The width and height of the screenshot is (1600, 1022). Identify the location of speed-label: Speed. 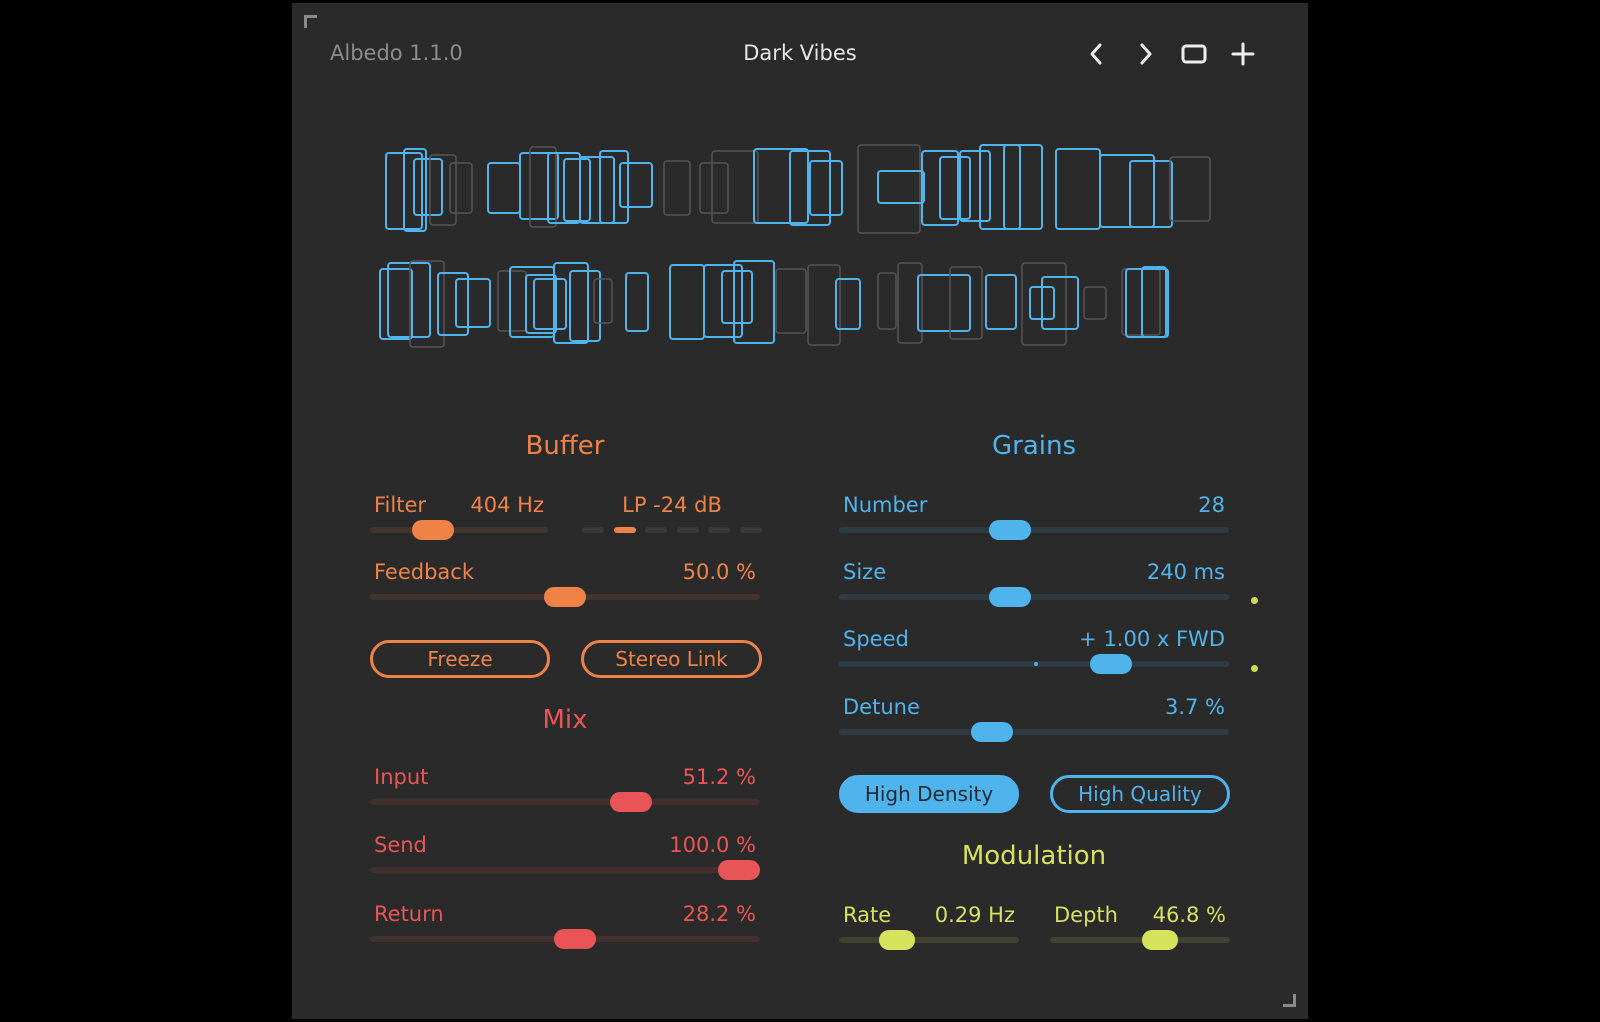
(876, 639).